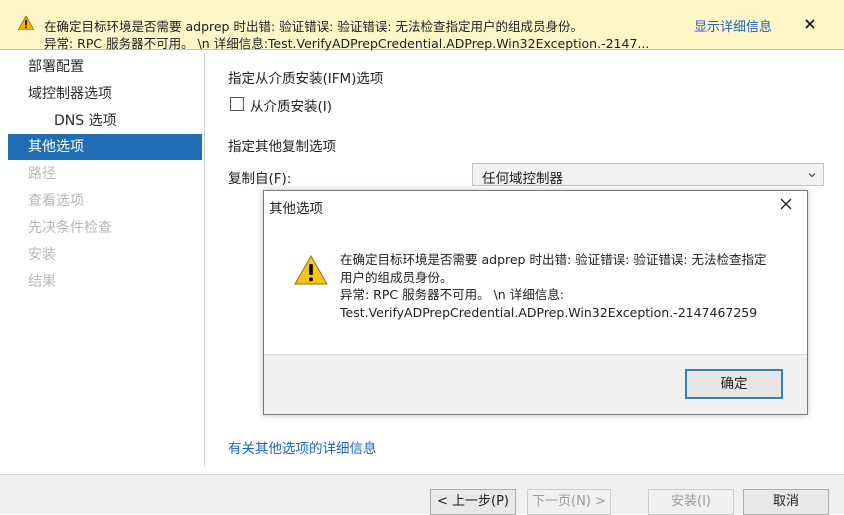  Describe the element at coordinates (282, 147) in the screenshot. I see `replication-heading: 指定其他复制选项` at that location.